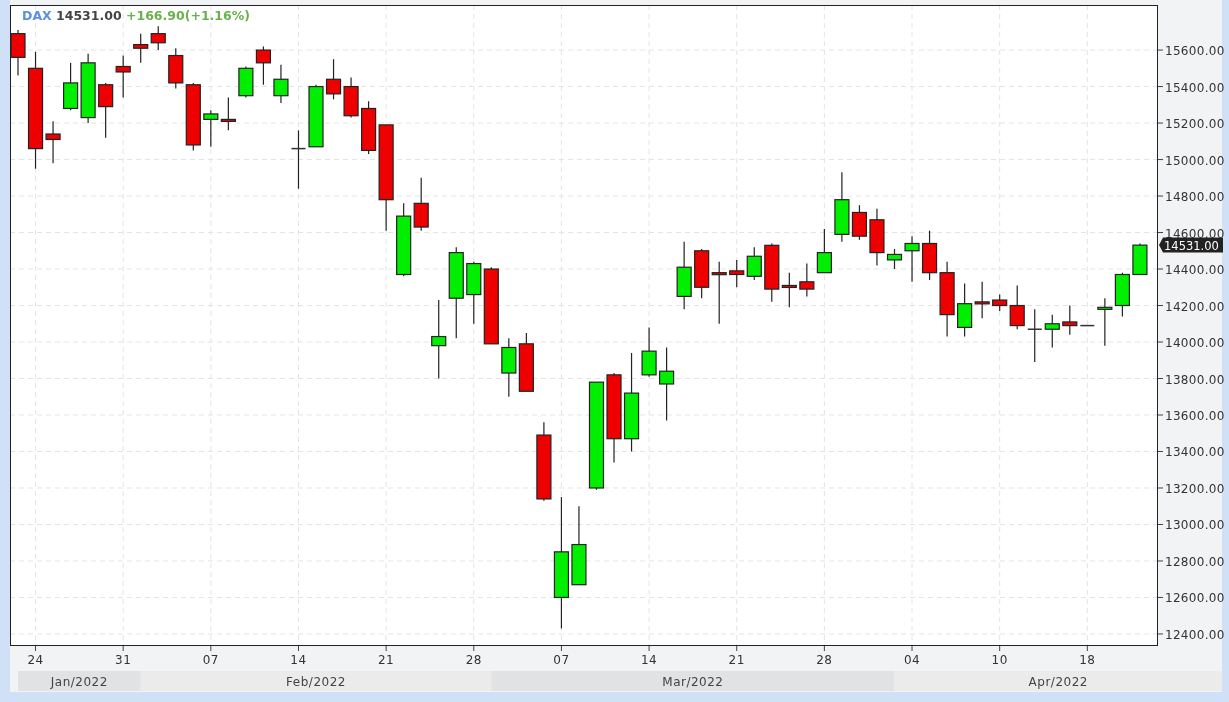 Image resolution: width=1229 pixels, height=702 pixels. I want to click on price-value: 14531.00, so click(89, 15).